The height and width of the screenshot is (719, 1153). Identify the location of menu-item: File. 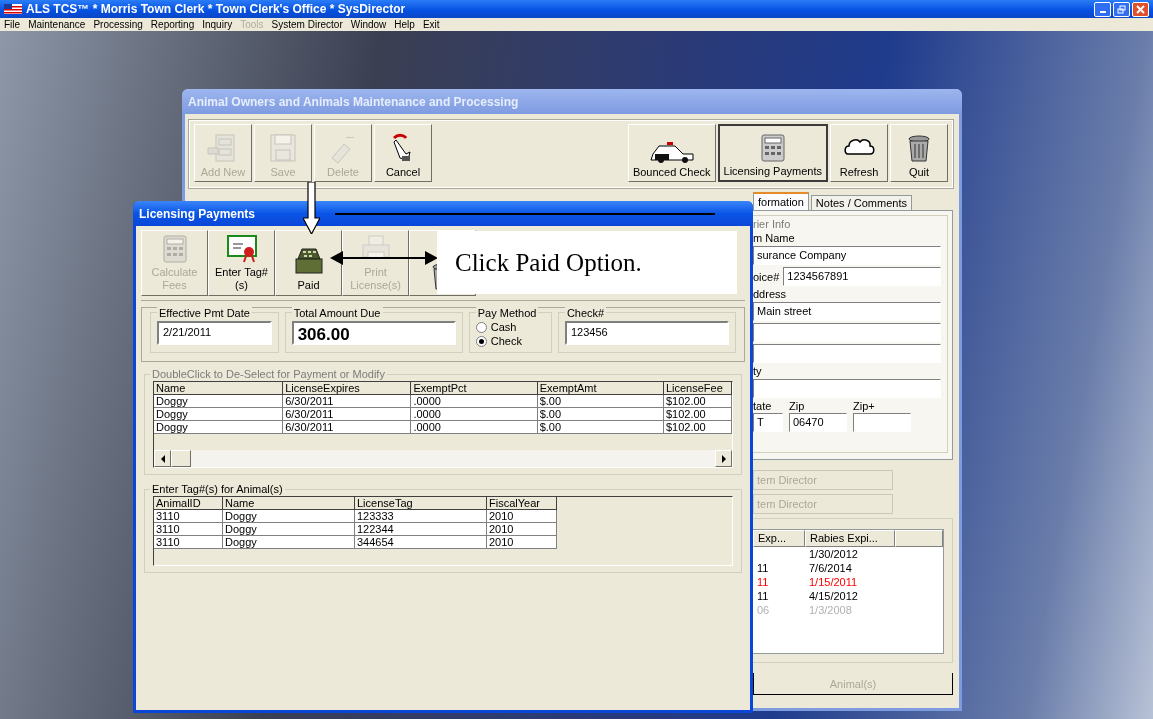
(12, 24).